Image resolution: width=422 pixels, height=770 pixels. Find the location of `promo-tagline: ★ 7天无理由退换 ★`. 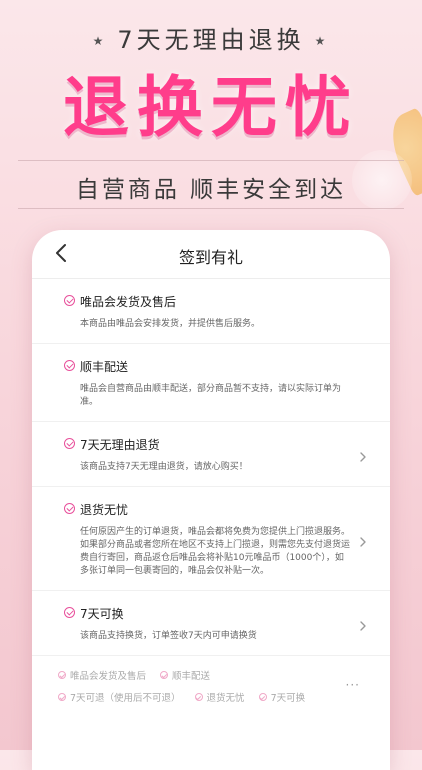

promo-tagline: ★ 7天无理由退换 ★ is located at coordinates (211, 37).